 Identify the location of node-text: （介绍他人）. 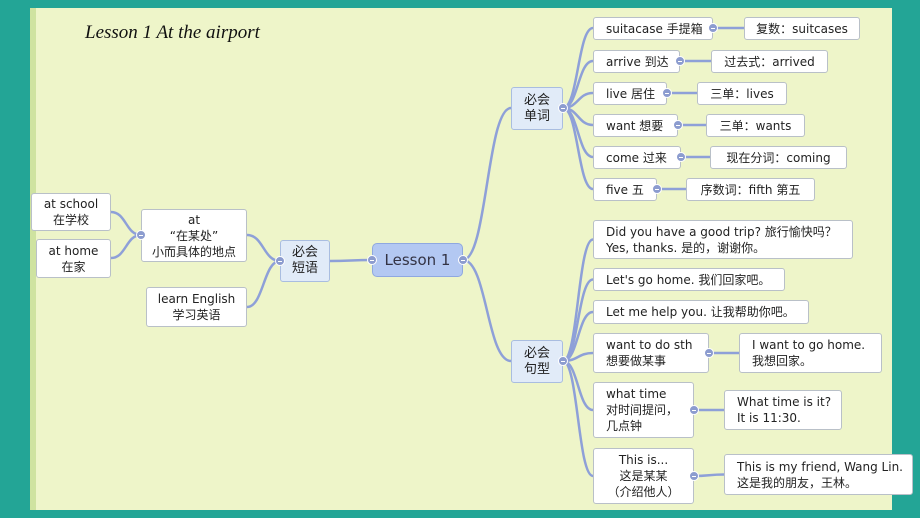
(643, 492).